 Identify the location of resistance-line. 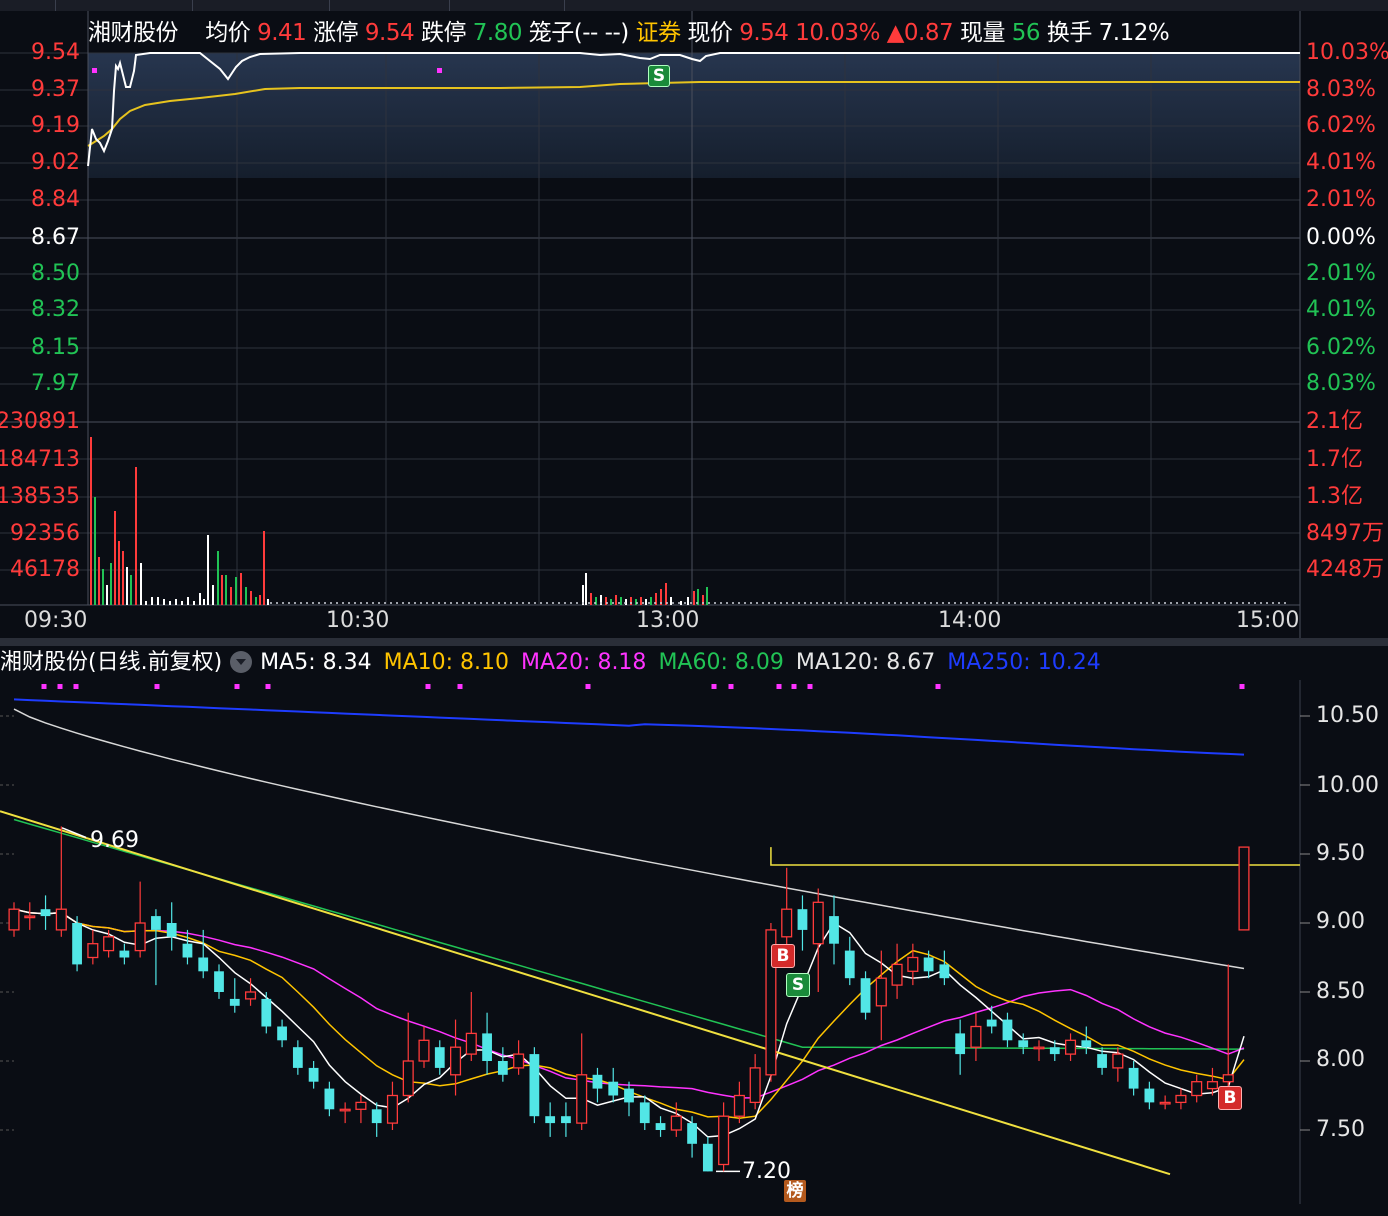
(1035, 856).